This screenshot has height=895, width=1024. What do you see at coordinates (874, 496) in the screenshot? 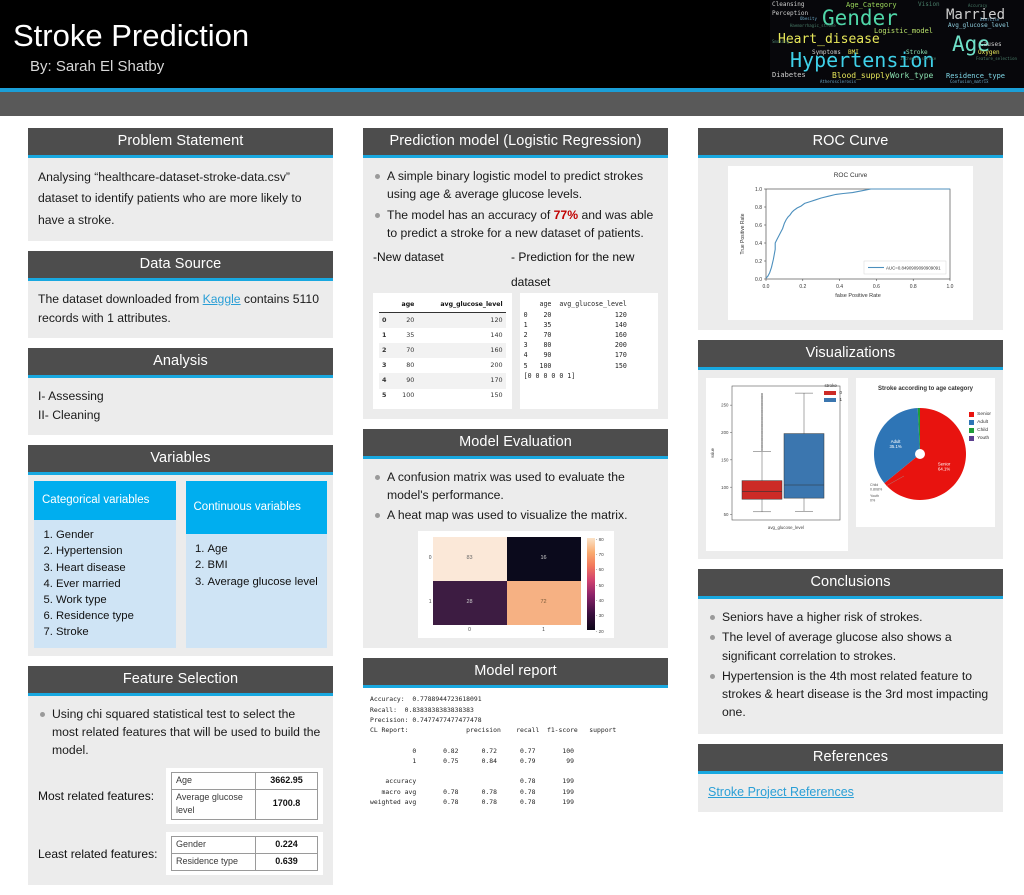
I see `pie-small-label: Youth` at bounding box center [874, 496].